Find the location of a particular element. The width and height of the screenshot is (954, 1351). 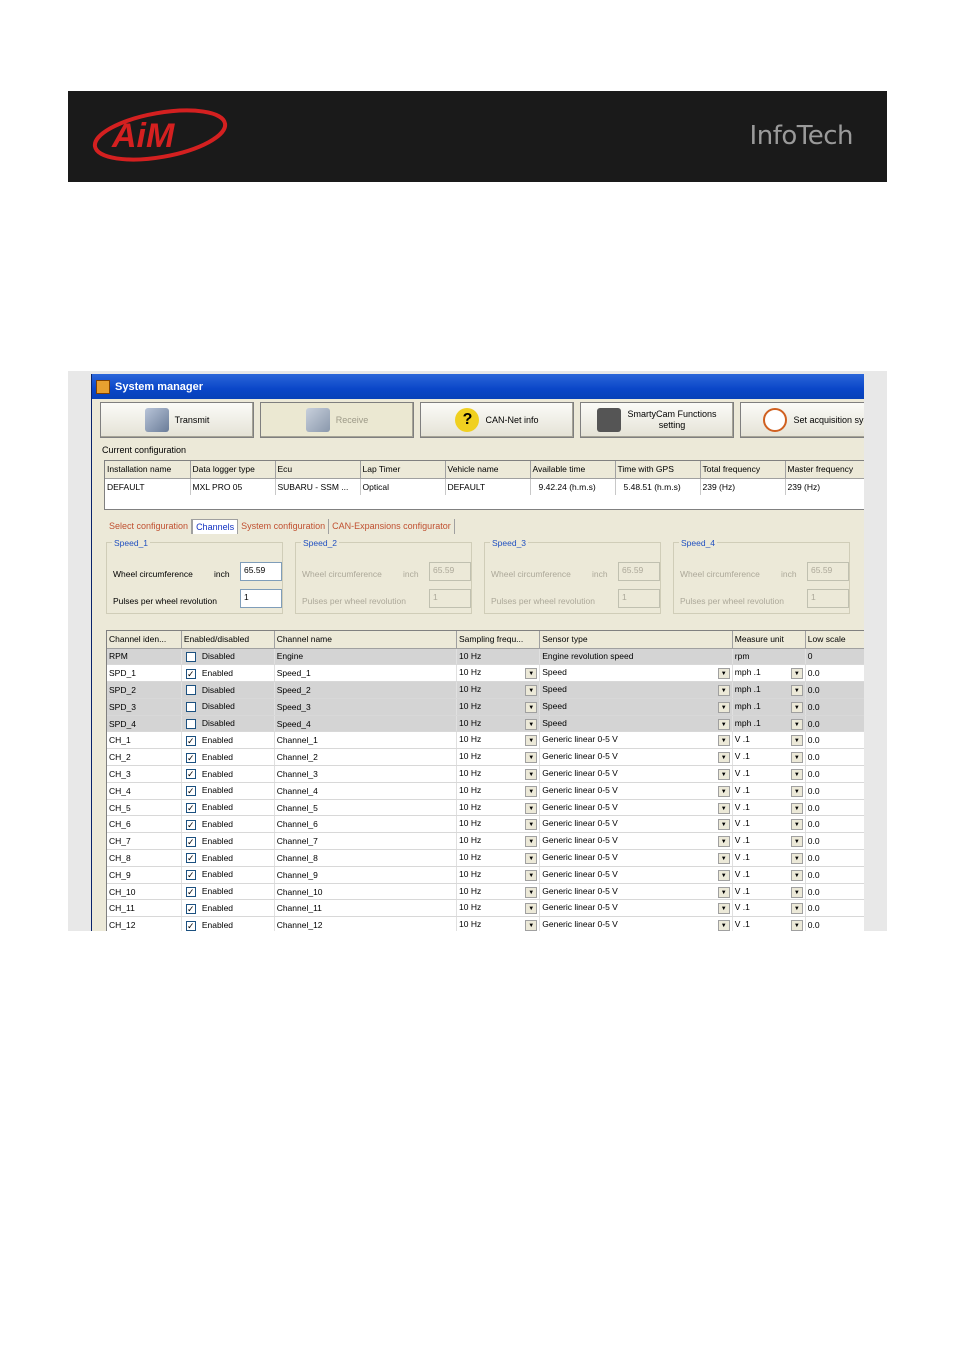

measure-unit-cell: mph .1 ▼ is located at coordinates (769, 707).